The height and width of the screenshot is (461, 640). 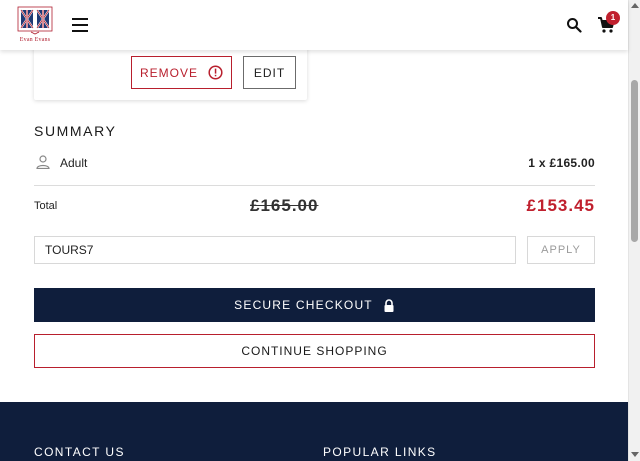 I want to click on logo-icon, so click(x=35, y=20).